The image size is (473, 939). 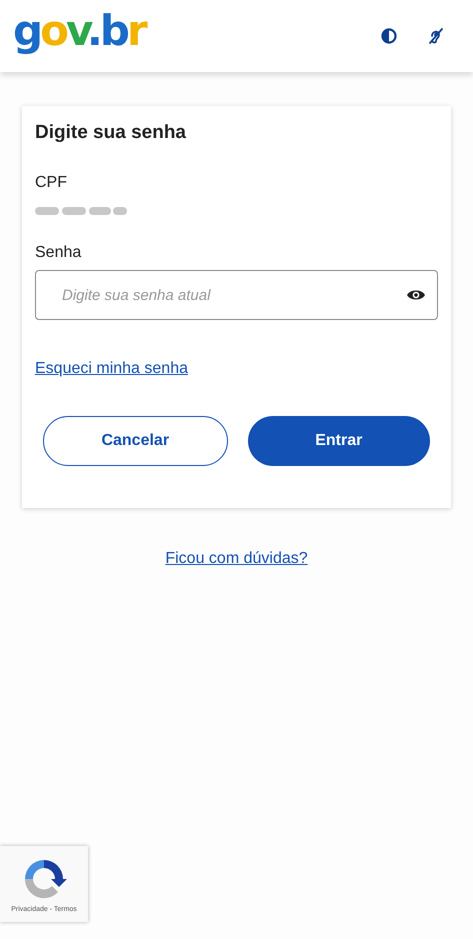 What do you see at coordinates (111, 133) in the screenshot?
I see `card-title: Digite sua senha` at bounding box center [111, 133].